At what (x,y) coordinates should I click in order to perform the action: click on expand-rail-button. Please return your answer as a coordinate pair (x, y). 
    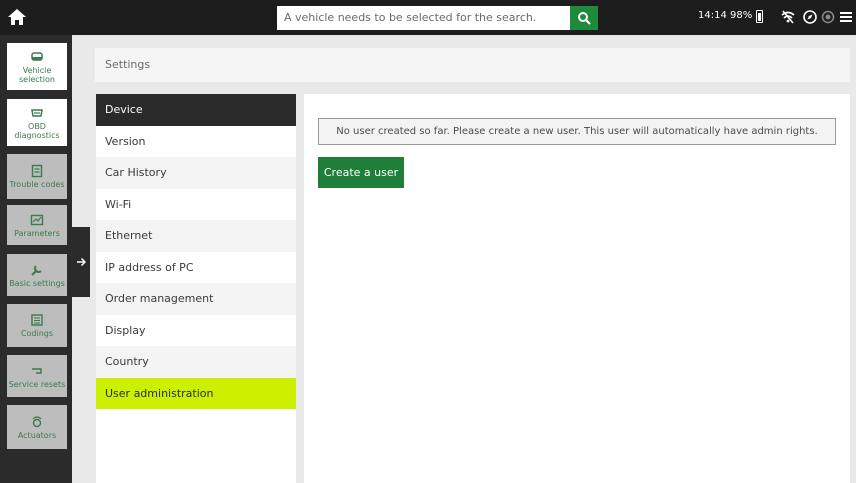
    Looking at the image, I should click on (80, 262).